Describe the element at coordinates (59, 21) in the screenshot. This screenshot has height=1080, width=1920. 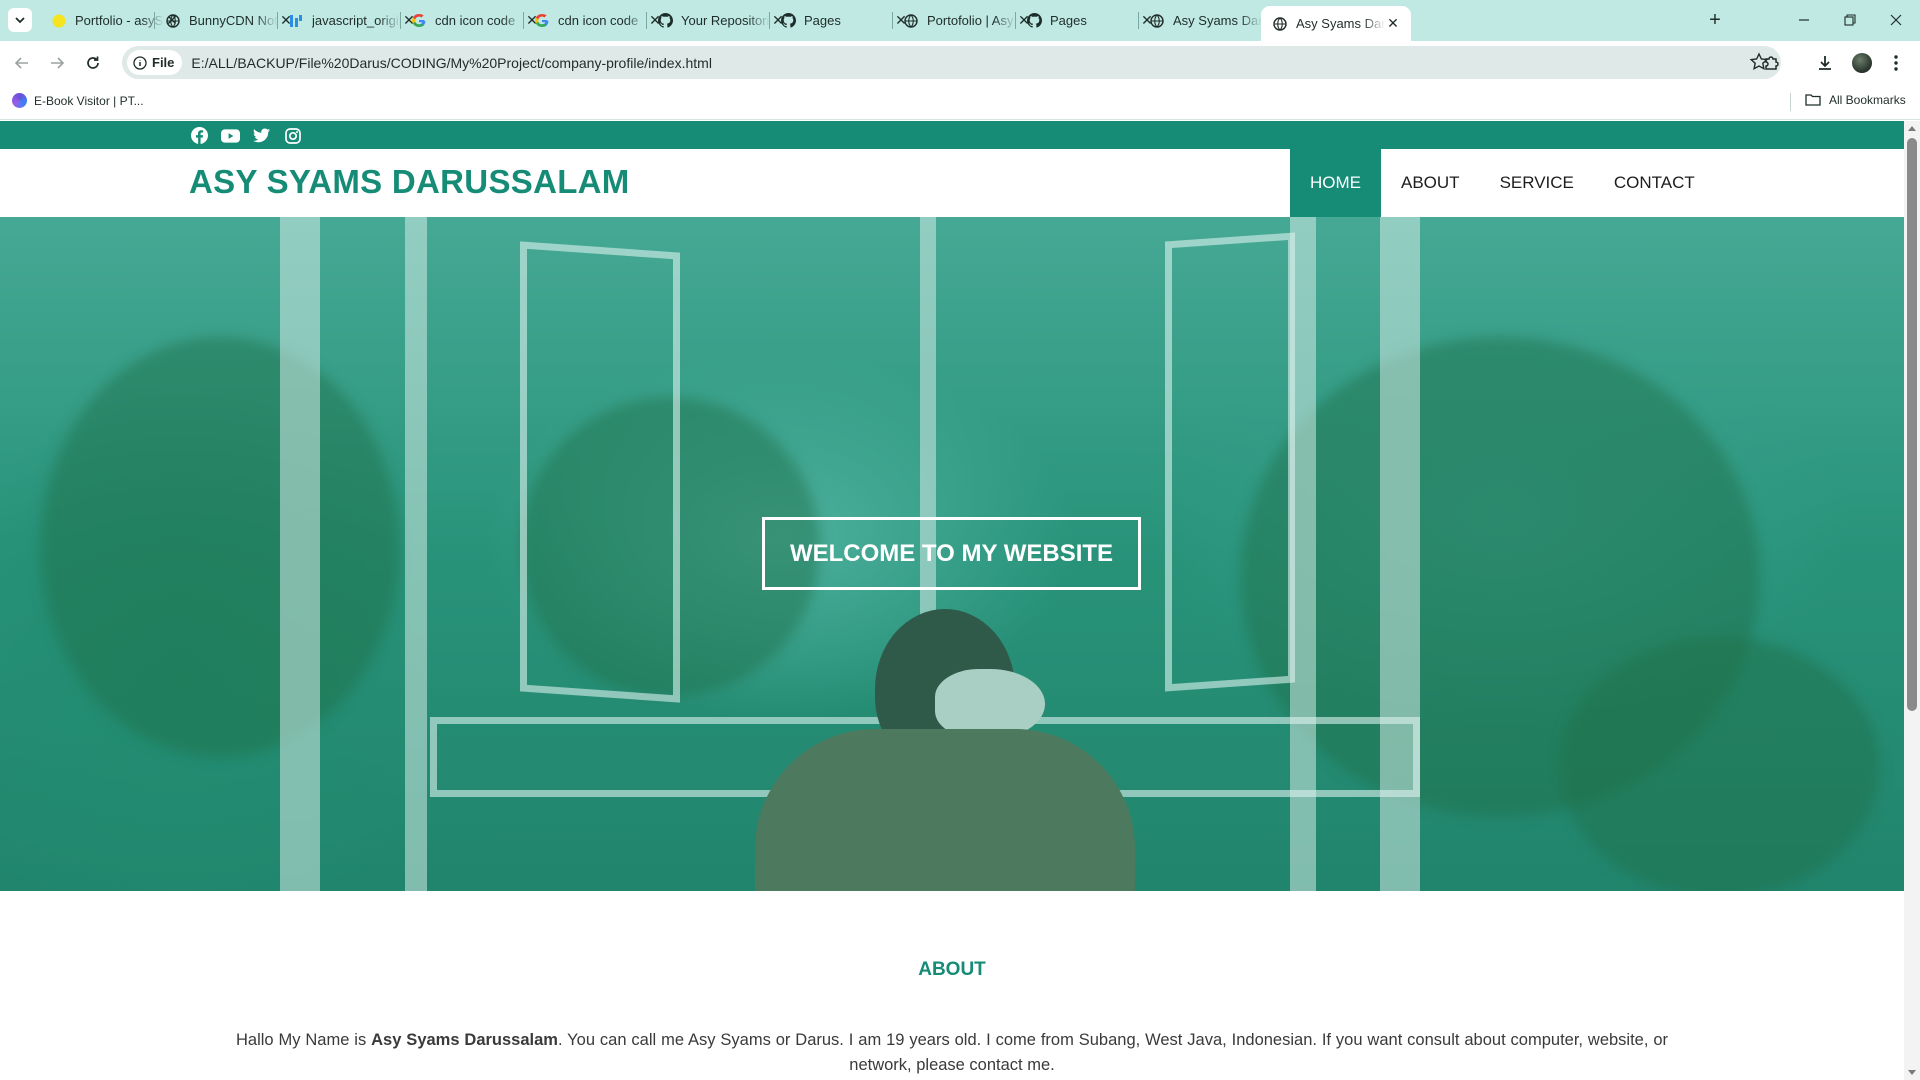
I see `yellow-circle-icon` at that location.